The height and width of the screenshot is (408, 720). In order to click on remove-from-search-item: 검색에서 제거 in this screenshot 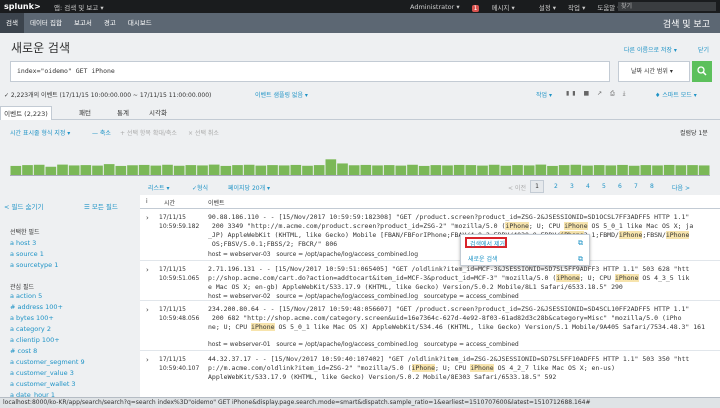, I will do `click(486, 242)`.